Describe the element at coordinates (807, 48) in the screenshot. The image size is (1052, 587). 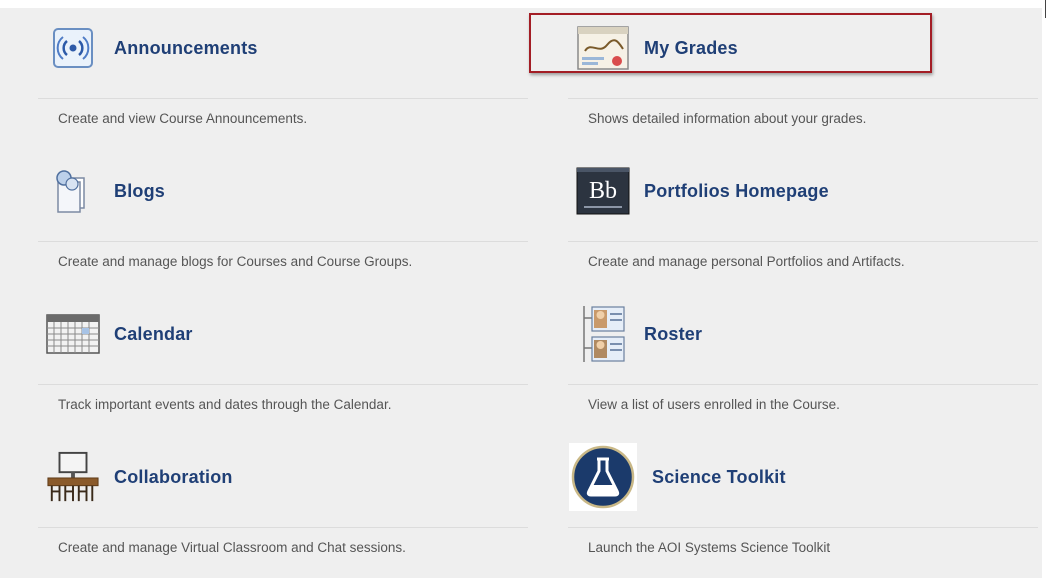
I see `tool-my-grades-link: My Grades` at that location.